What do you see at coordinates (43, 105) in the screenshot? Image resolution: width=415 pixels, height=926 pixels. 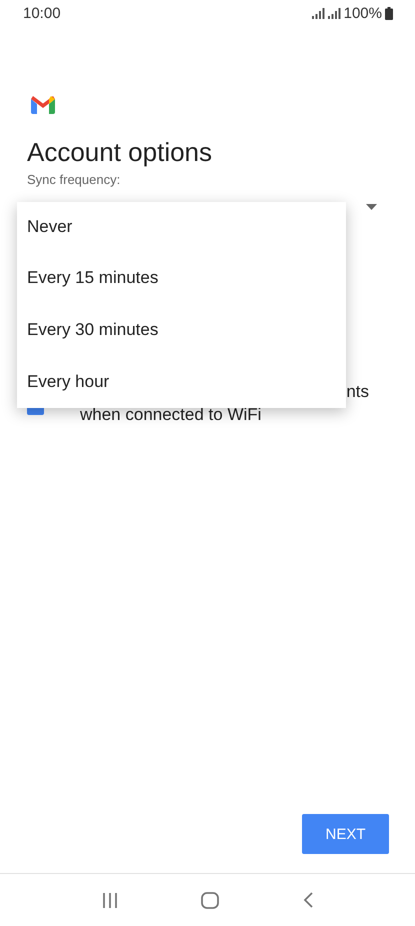 I see `mail-logo-icon` at bounding box center [43, 105].